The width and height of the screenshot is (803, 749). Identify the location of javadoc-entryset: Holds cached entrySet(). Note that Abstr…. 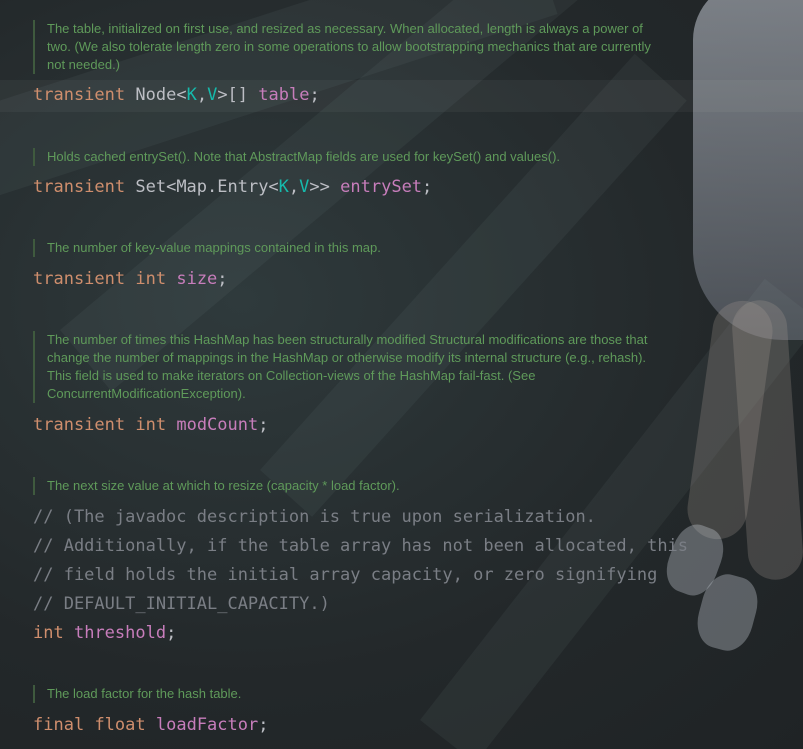
(350, 157).